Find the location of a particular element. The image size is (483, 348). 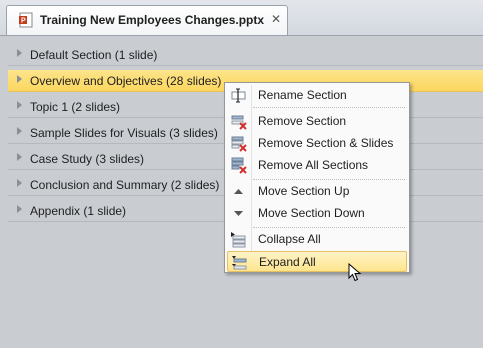

menu-separator is located at coordinates (329, 108).